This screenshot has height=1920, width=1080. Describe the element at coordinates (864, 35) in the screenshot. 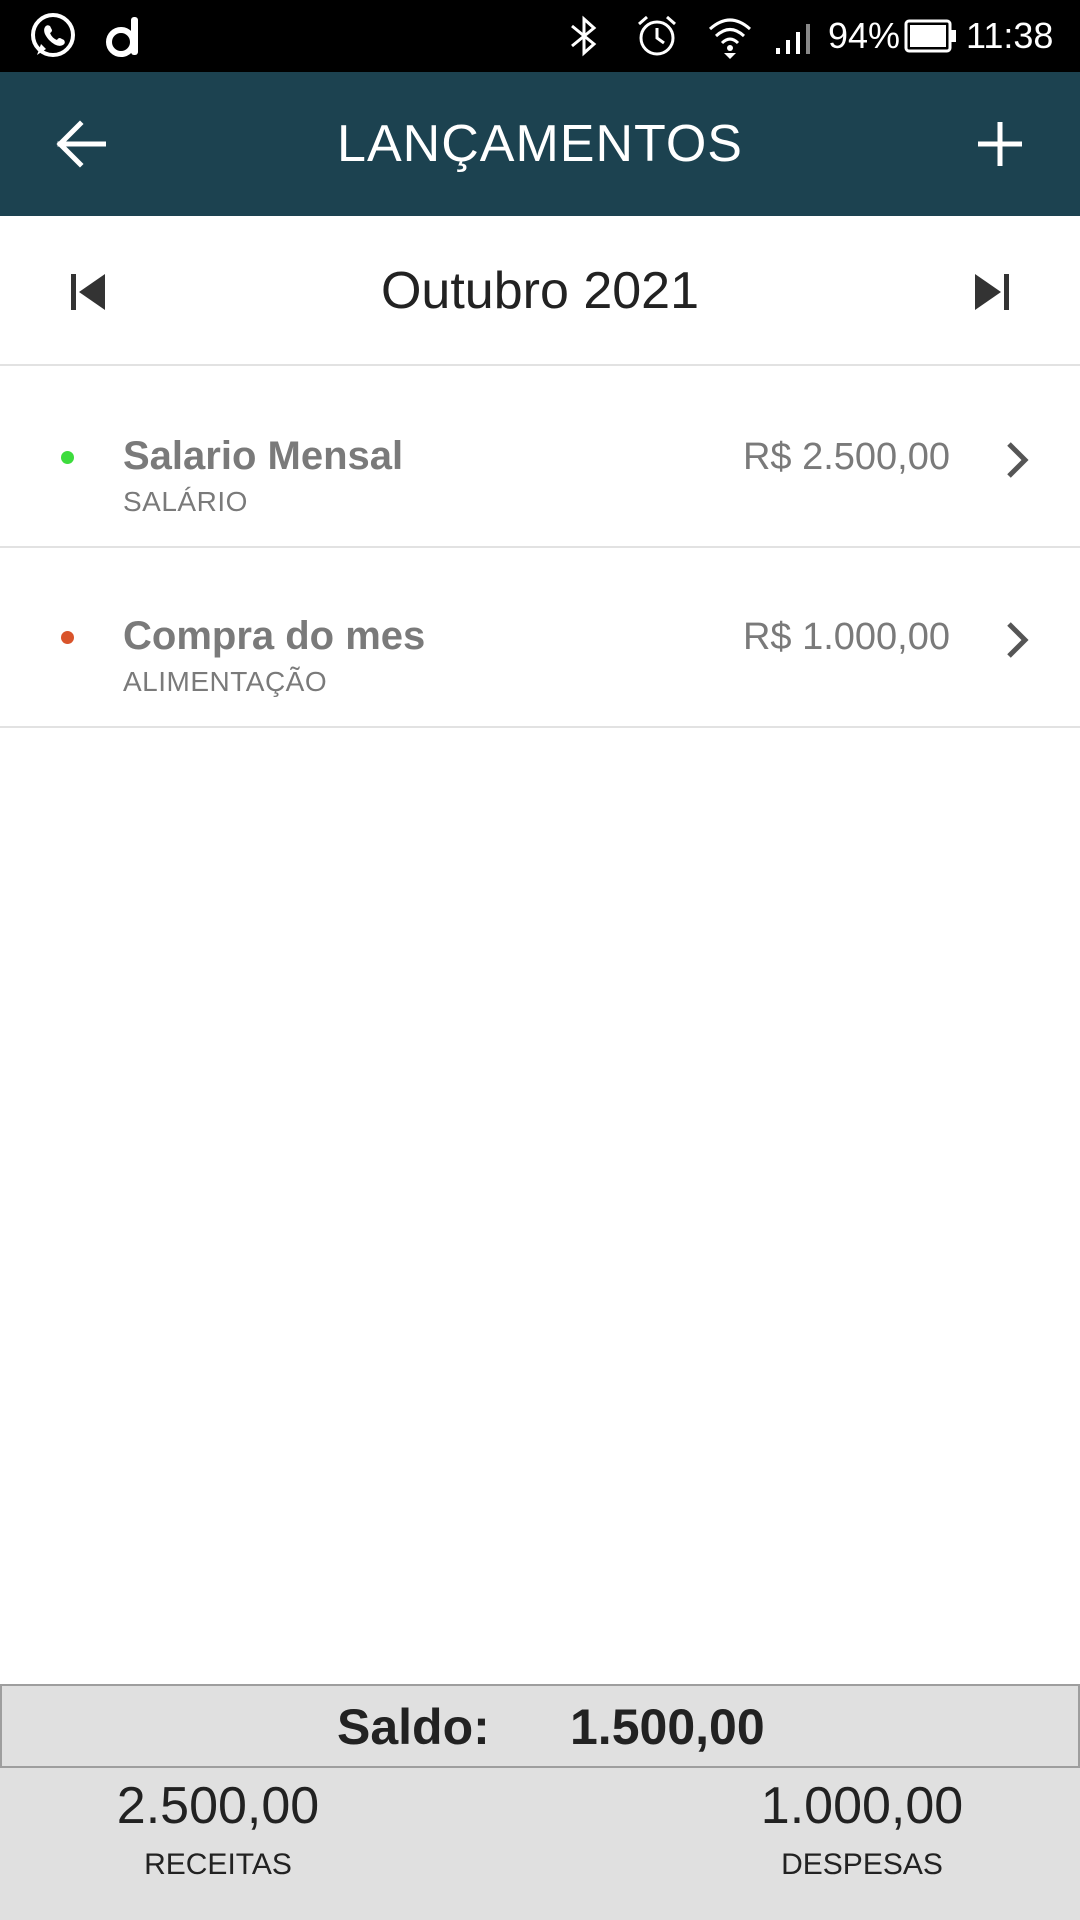

I see `battery-percent: 94%` at that location.